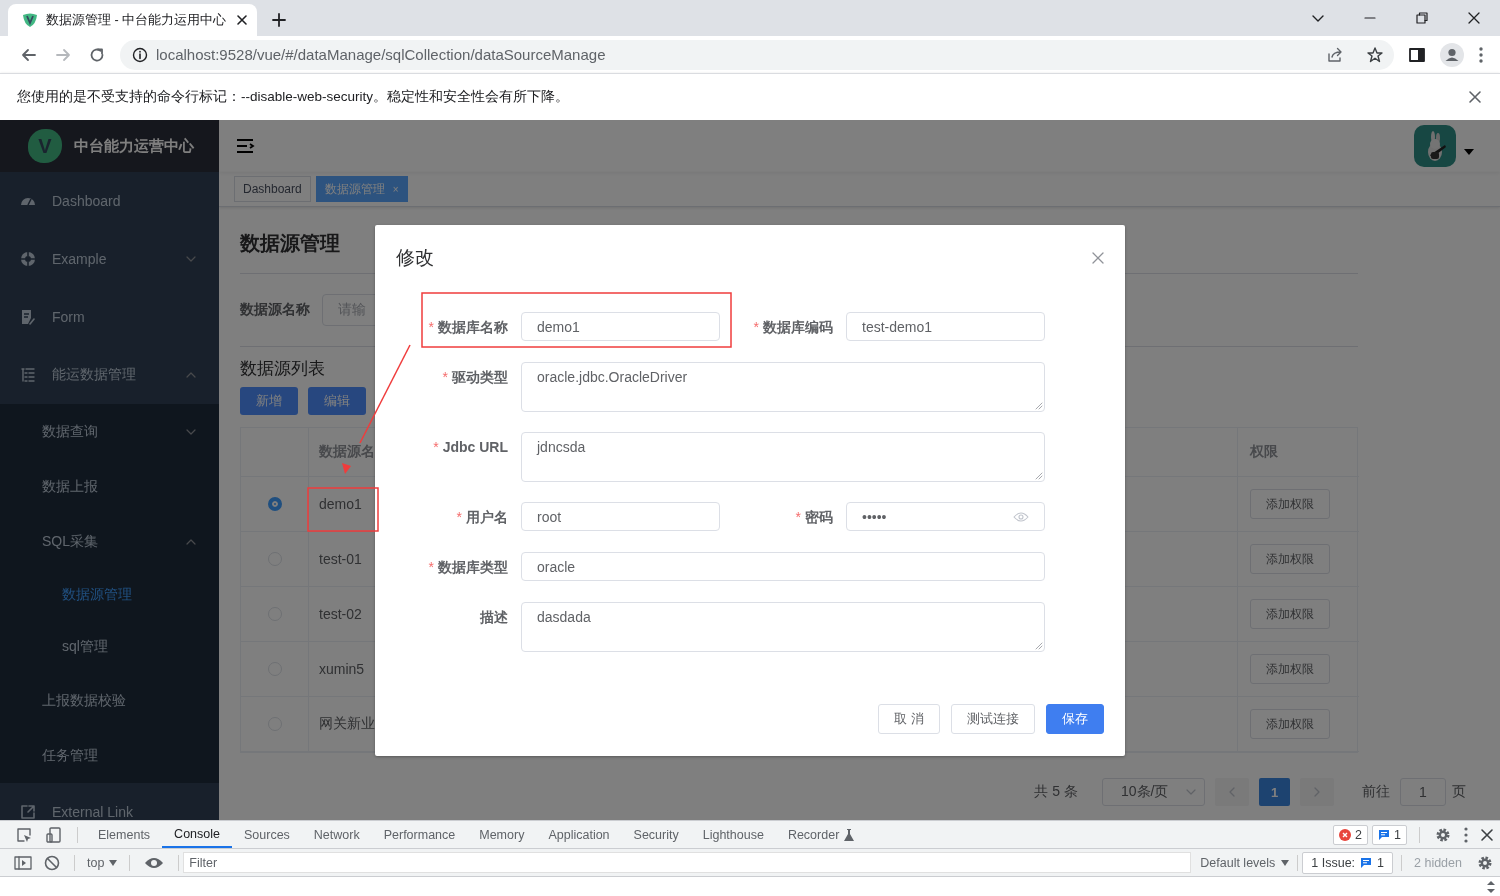 Image resolution: width=1500 pixels, height=896 pixels. Describe the element at coordinates (1375, 54) in the screenshot. I see `star-icon` at that location.